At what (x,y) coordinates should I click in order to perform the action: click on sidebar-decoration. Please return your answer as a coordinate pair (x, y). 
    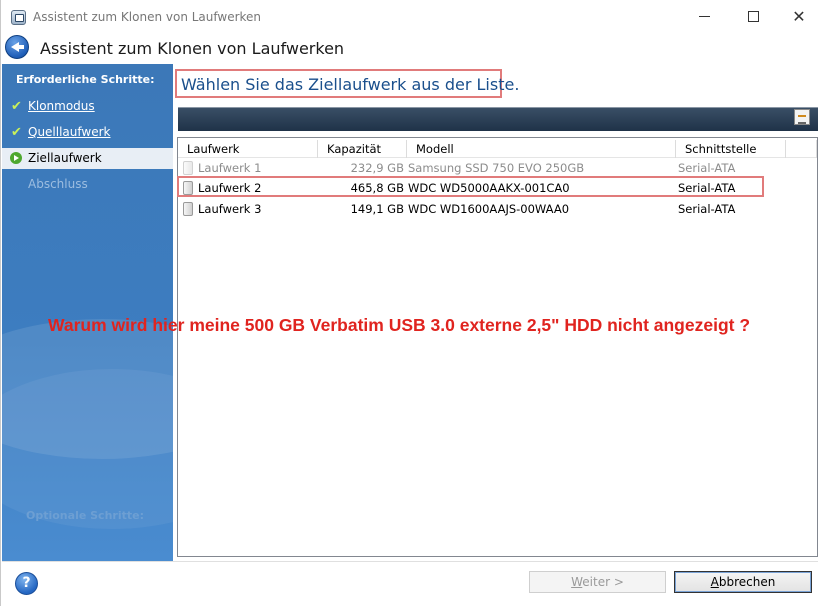
    Looking at the image, I should click on (87, 449).